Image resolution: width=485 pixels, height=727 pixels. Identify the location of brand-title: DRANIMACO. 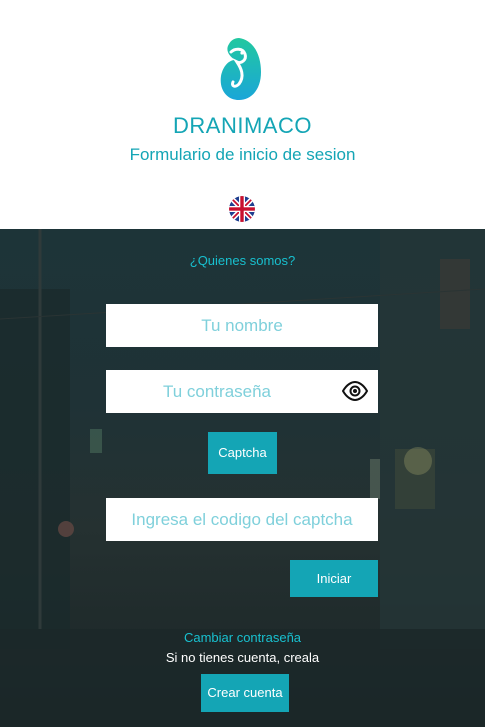
(242, 125).